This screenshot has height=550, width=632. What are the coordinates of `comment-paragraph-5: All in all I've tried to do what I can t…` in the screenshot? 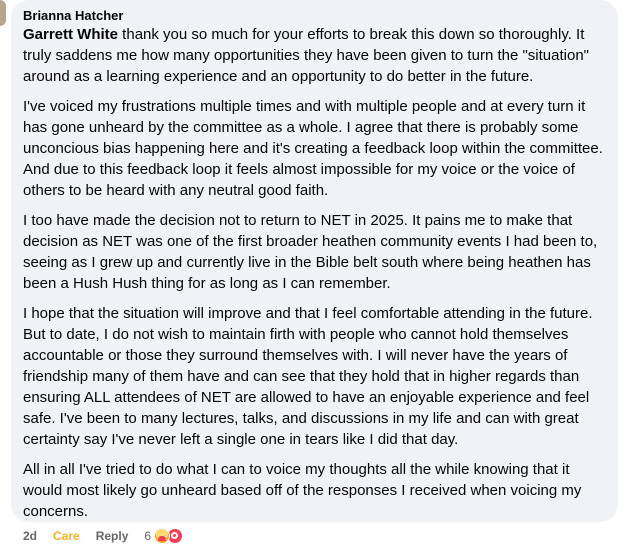 It's located at (302, 490).